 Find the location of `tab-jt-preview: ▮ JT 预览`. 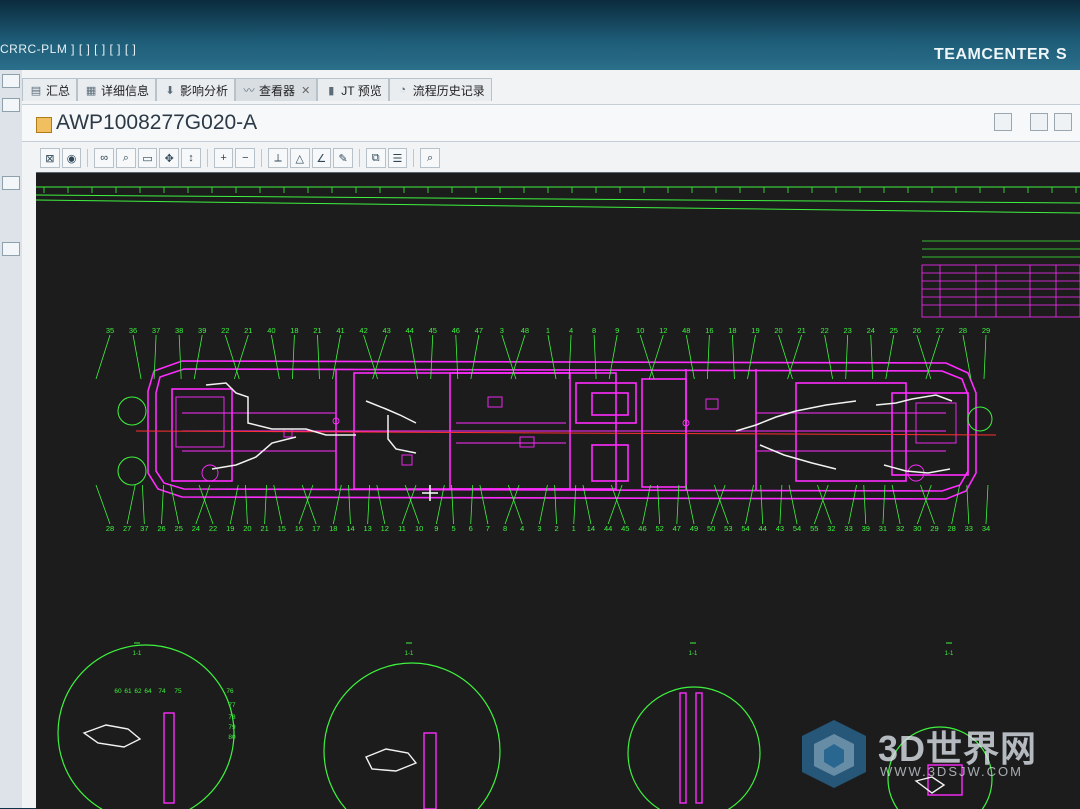

tab-jt-preview: ▮ JT 预览 is located at coordinates (353, 89).